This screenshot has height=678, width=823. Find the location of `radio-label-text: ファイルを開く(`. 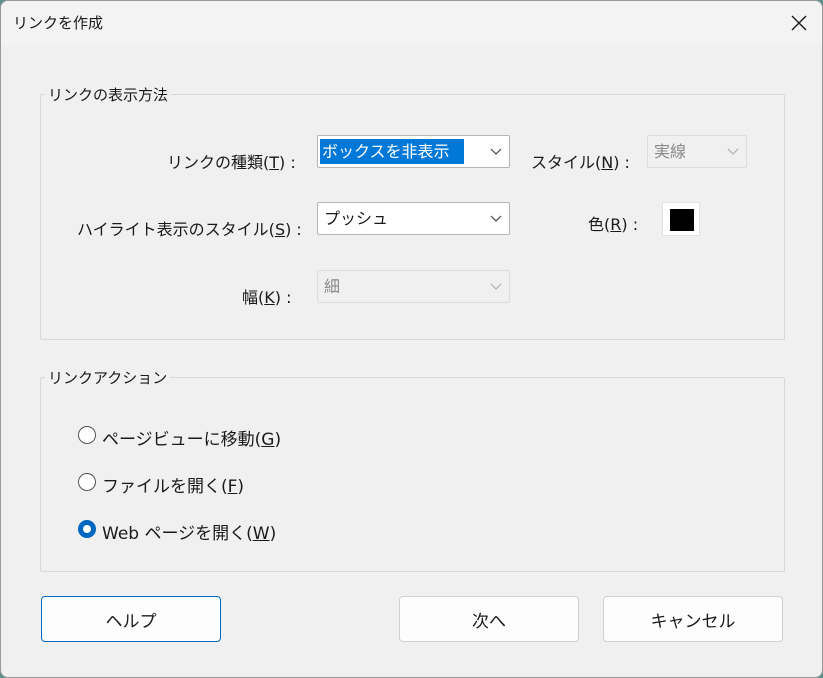

radio-label-text: ファイルを開く( is located at coordinates (165, 487).